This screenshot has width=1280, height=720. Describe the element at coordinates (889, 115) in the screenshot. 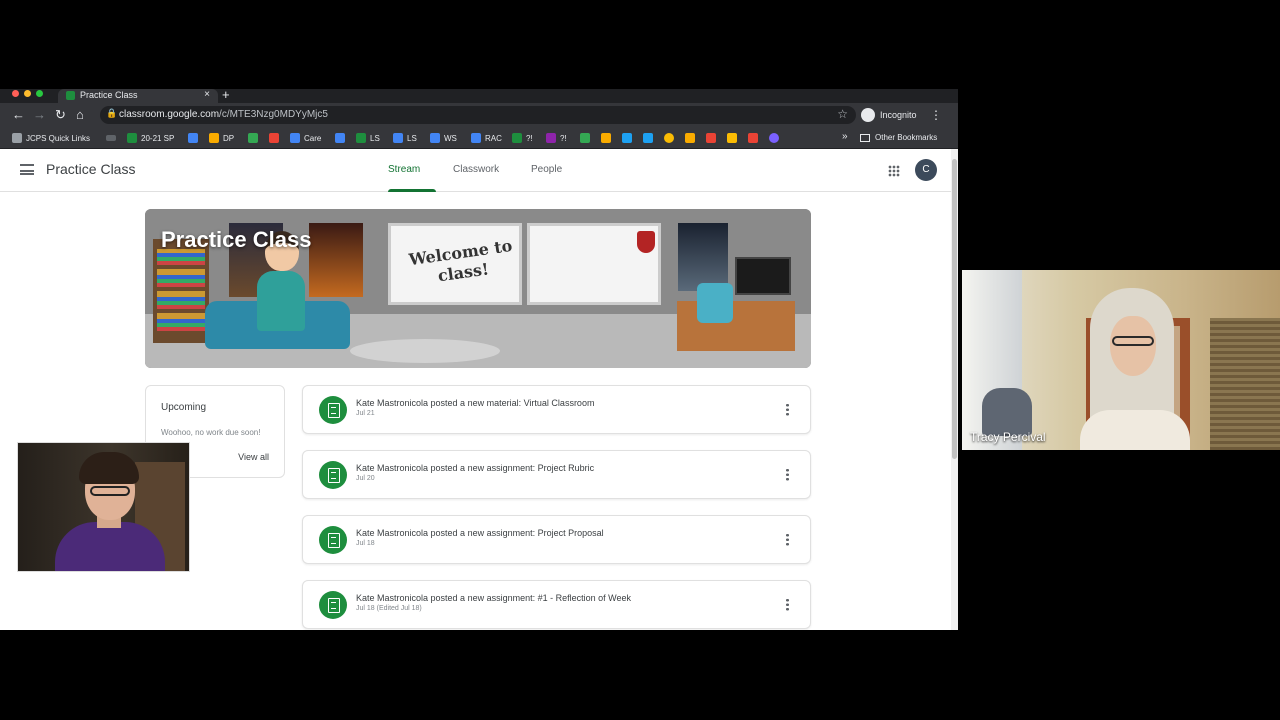

I see `incognito-indicator: Incognito` at that location.